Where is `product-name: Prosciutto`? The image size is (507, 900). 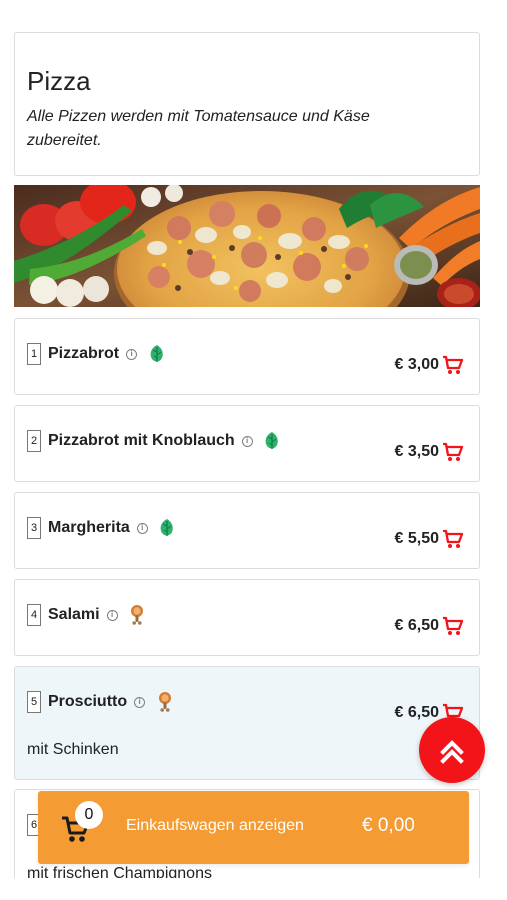 product-name: Prosciutto is located at coordinates (88, 701).